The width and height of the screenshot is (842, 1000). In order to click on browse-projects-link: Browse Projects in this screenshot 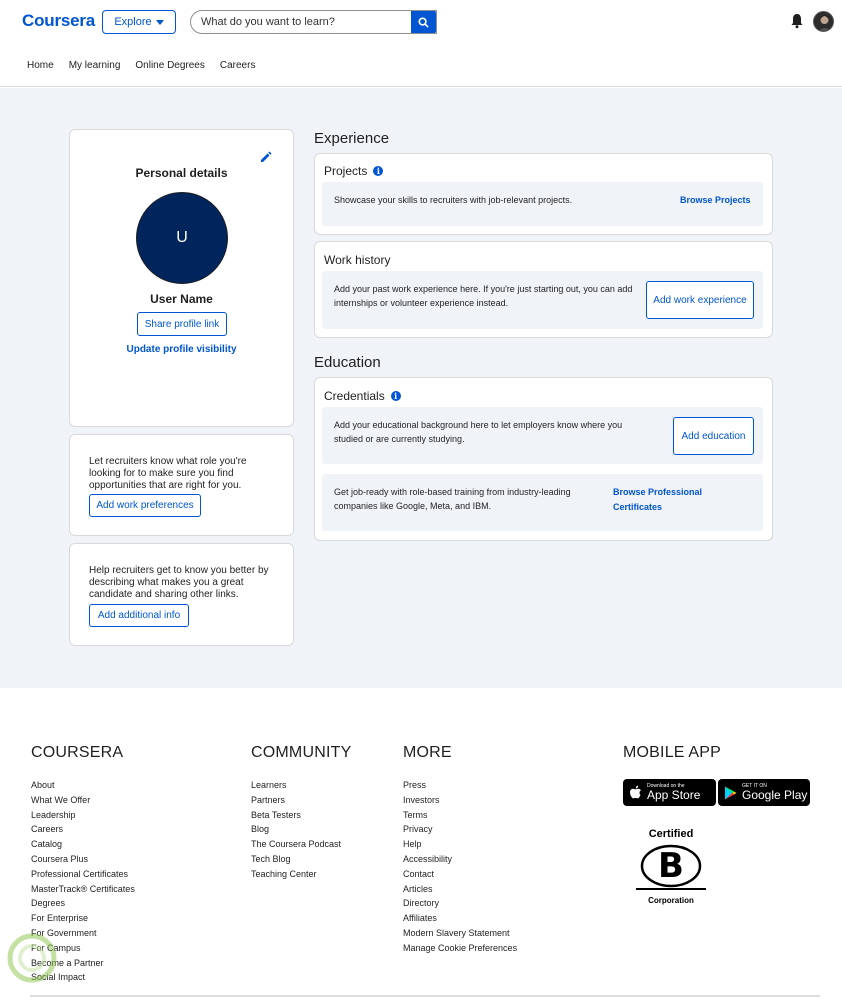, I will do `click(715, 200)`.